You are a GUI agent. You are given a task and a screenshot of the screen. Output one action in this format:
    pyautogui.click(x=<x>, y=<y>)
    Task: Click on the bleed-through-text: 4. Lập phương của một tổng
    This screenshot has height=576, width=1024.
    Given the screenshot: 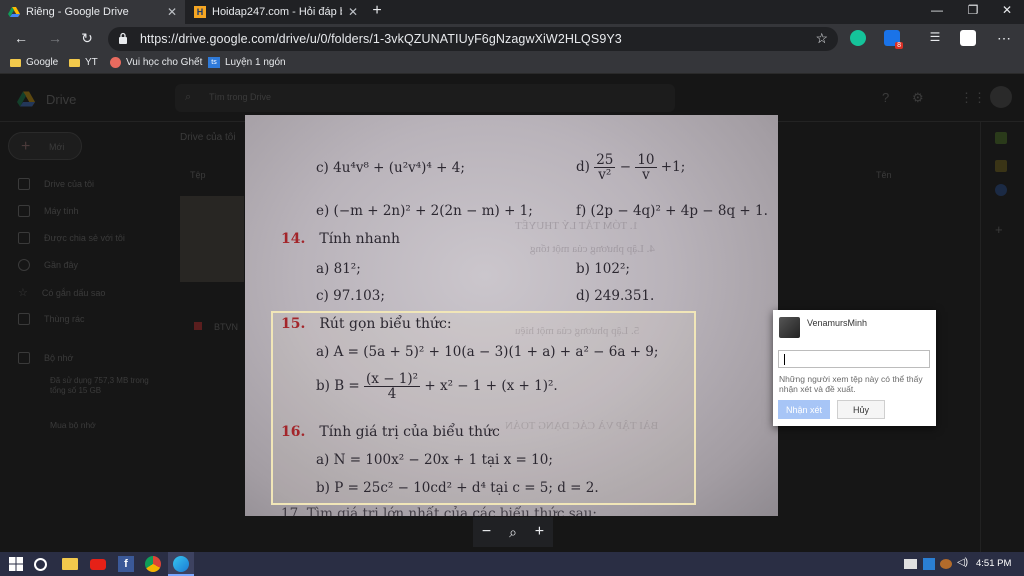 What is the action you would take?
    pyautogui.click(x=592, y=249)
    